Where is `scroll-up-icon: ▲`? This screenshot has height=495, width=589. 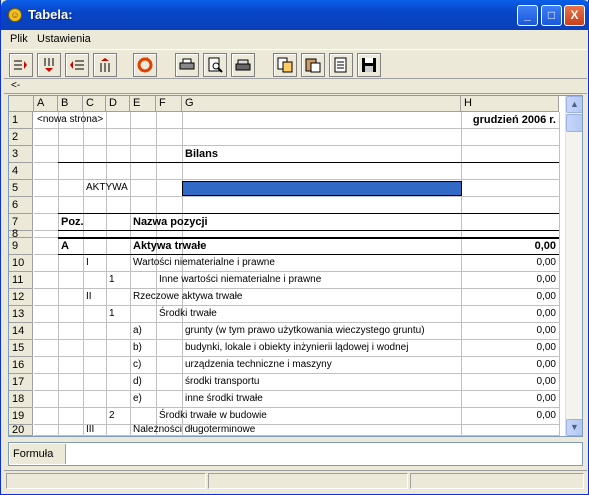 scroll-up-icon: ▲ is located at coordinates (574, 104).